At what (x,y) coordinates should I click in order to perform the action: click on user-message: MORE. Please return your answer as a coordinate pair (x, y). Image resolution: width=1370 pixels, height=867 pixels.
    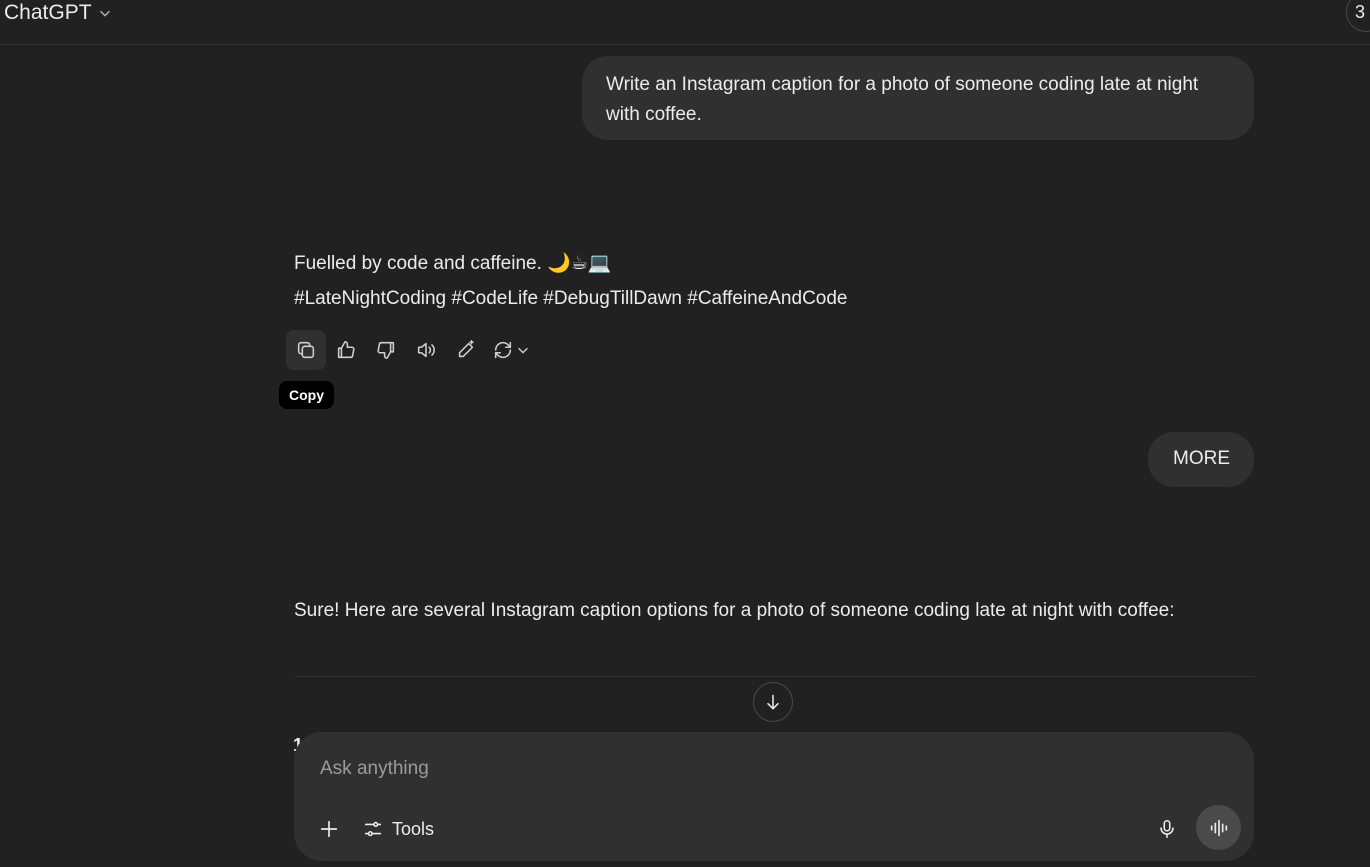
    Looking at the image, I should click on (1201, 459).